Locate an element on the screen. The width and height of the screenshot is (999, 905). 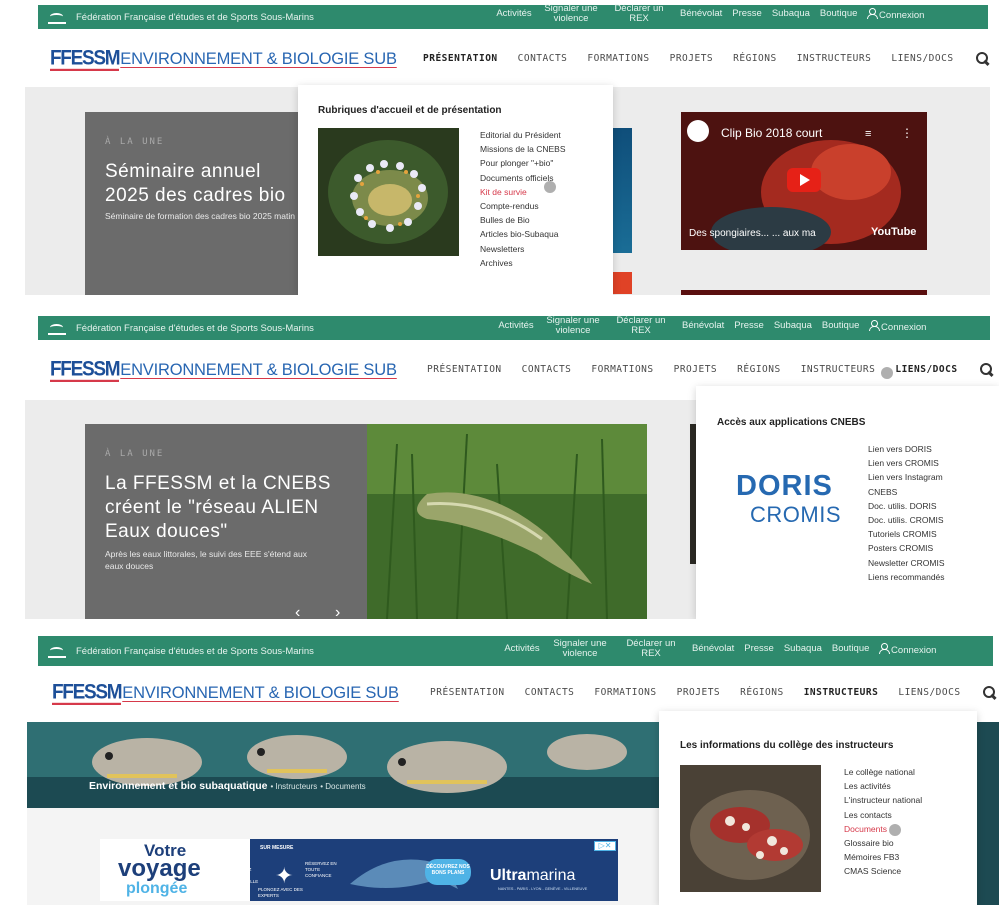
more-icon: ⋮ is located at coordinates (907, 133).